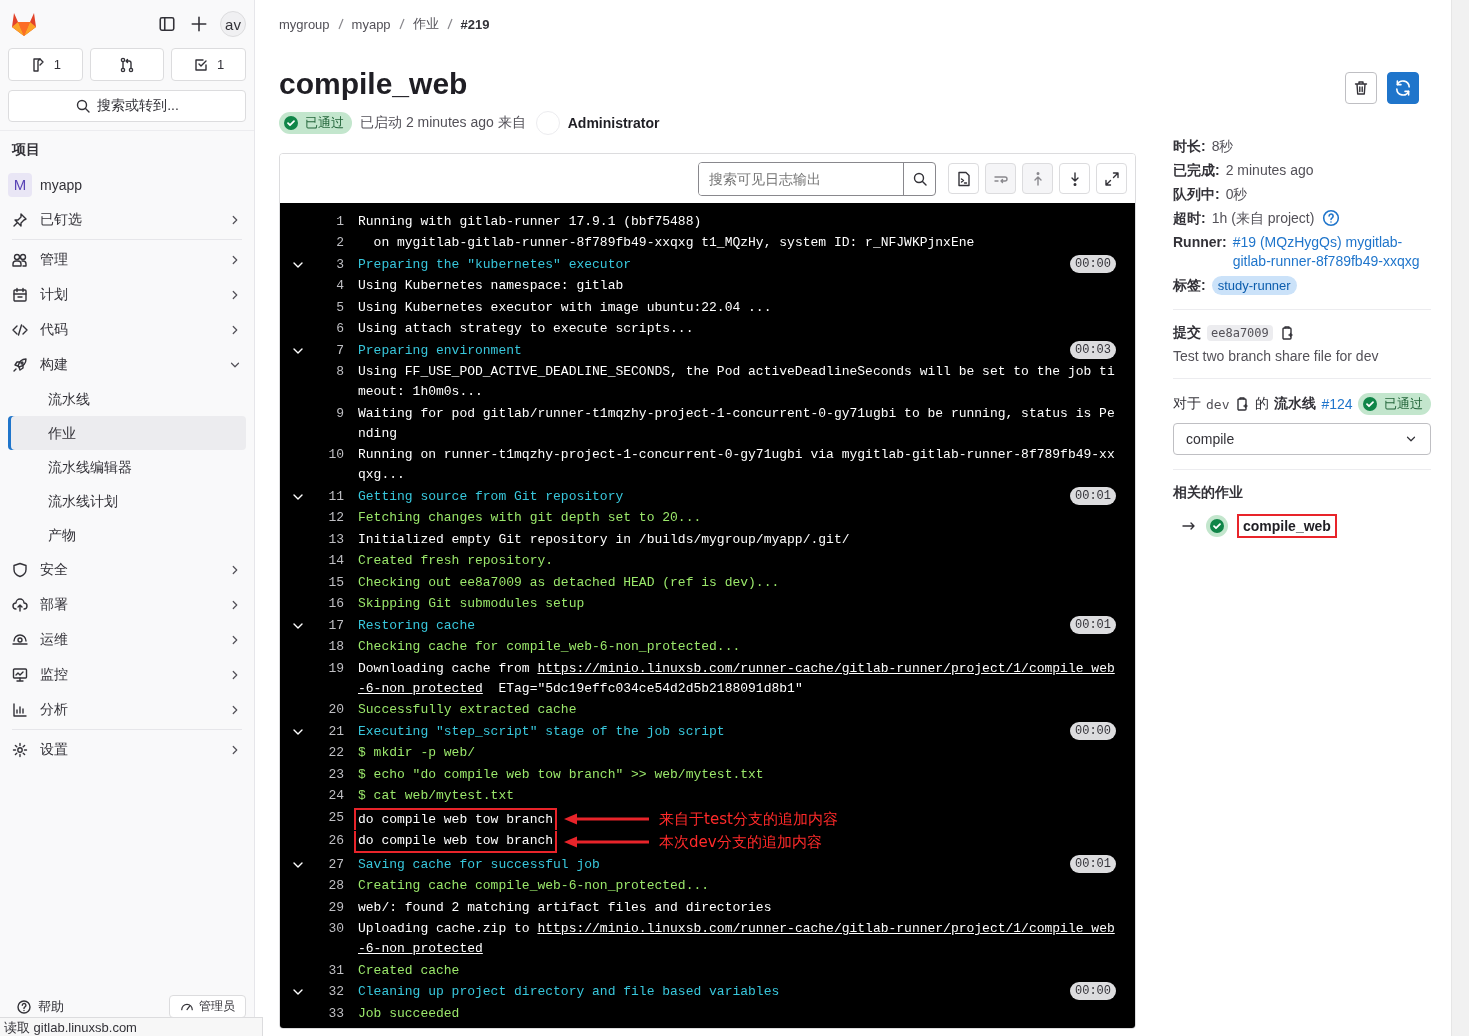  I want to click on status-bar: 读取 gitlab.linuxsb.com, so click(131, 1026).